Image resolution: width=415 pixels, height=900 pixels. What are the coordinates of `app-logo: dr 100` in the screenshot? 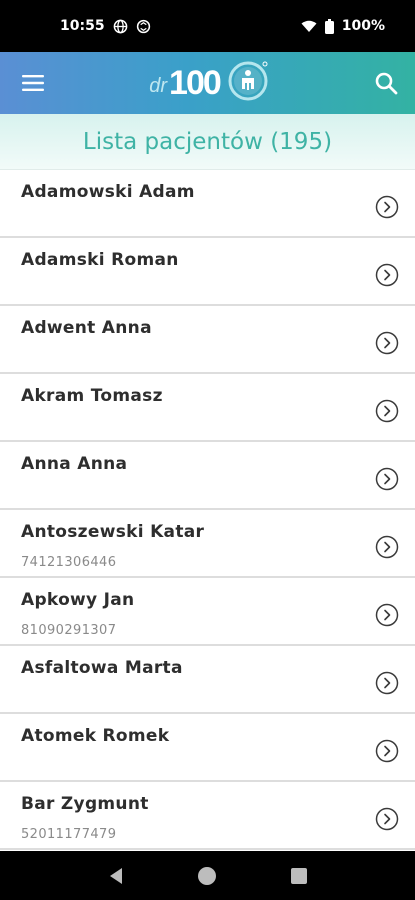 It's located at (209, 83).